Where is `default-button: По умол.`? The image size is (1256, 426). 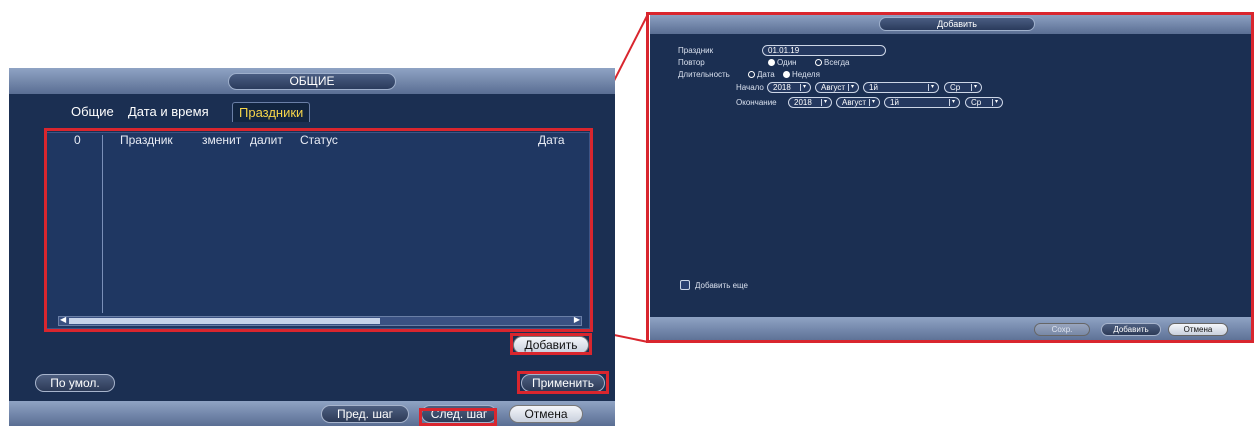 default-button: По умол. is located at coordinates (75, 383).